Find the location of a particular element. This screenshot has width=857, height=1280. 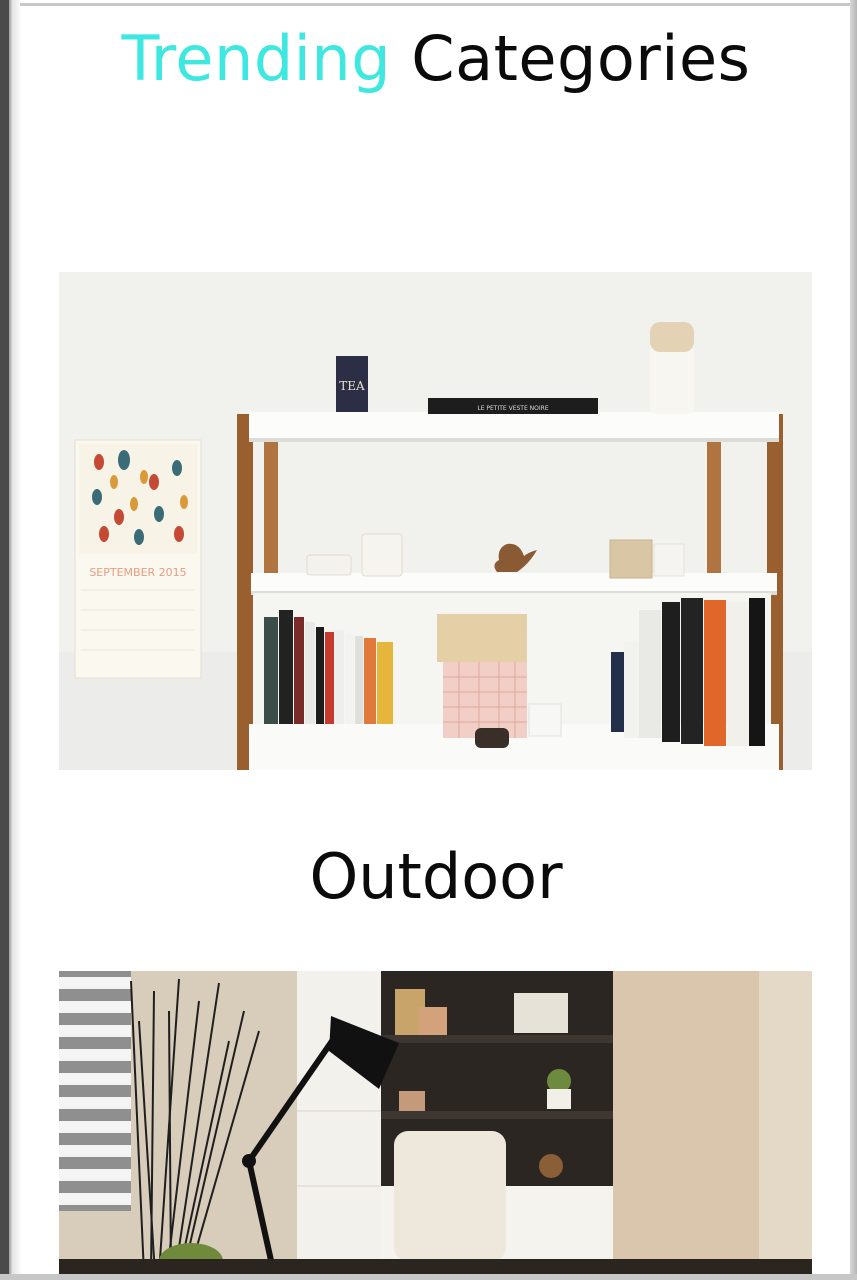

screen-left-shadow is located at coordinates (17, 640).